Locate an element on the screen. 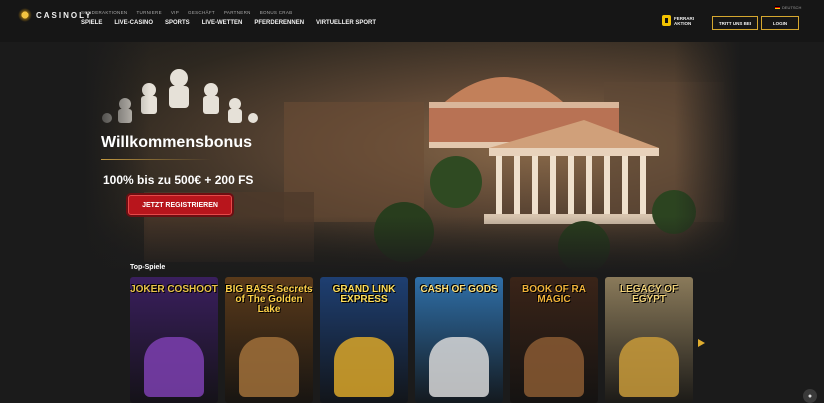  nav-vip: VIP is located at coordinates (175, 12).